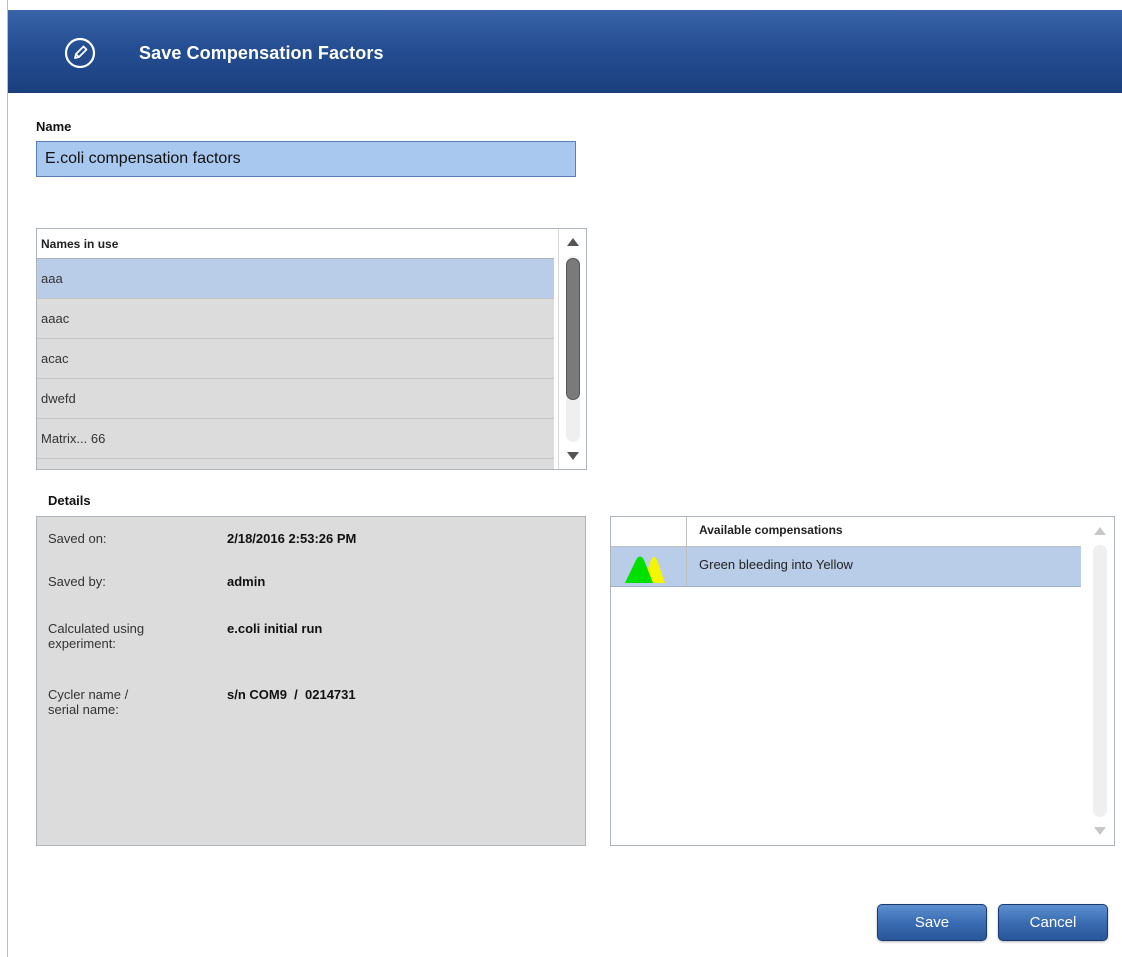 The image size is (1122, 957). What do you see at coordinates (292, 538) in the screenshot?
I see `saved-on-value: 2/18/2016 2:53:26 PM` at bounding box center [292, 538].